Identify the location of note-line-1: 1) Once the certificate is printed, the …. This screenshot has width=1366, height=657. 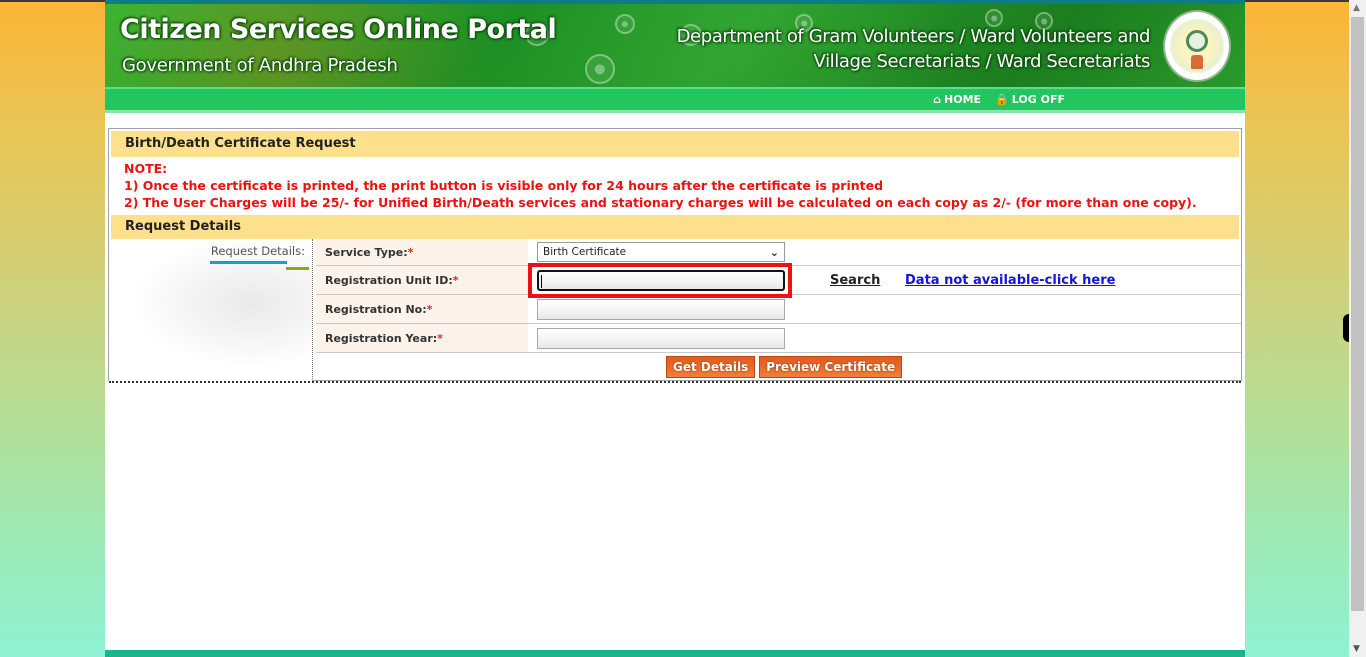
(504, 185).